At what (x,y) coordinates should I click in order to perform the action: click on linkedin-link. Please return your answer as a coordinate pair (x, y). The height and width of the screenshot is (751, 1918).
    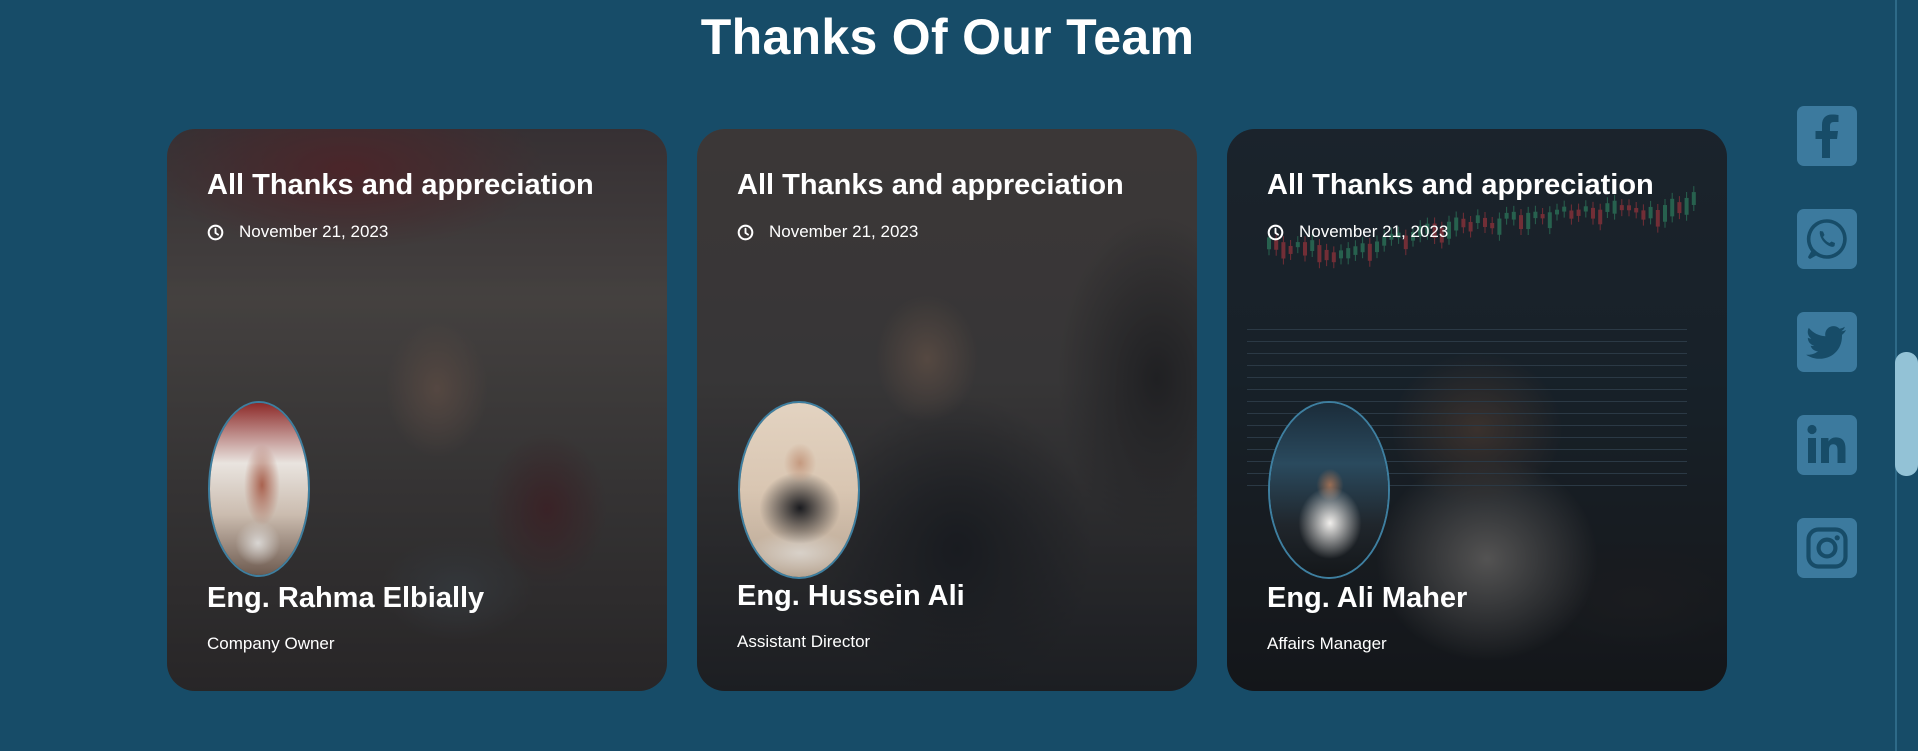
    Looking at the image, I should click on (1827, 445).